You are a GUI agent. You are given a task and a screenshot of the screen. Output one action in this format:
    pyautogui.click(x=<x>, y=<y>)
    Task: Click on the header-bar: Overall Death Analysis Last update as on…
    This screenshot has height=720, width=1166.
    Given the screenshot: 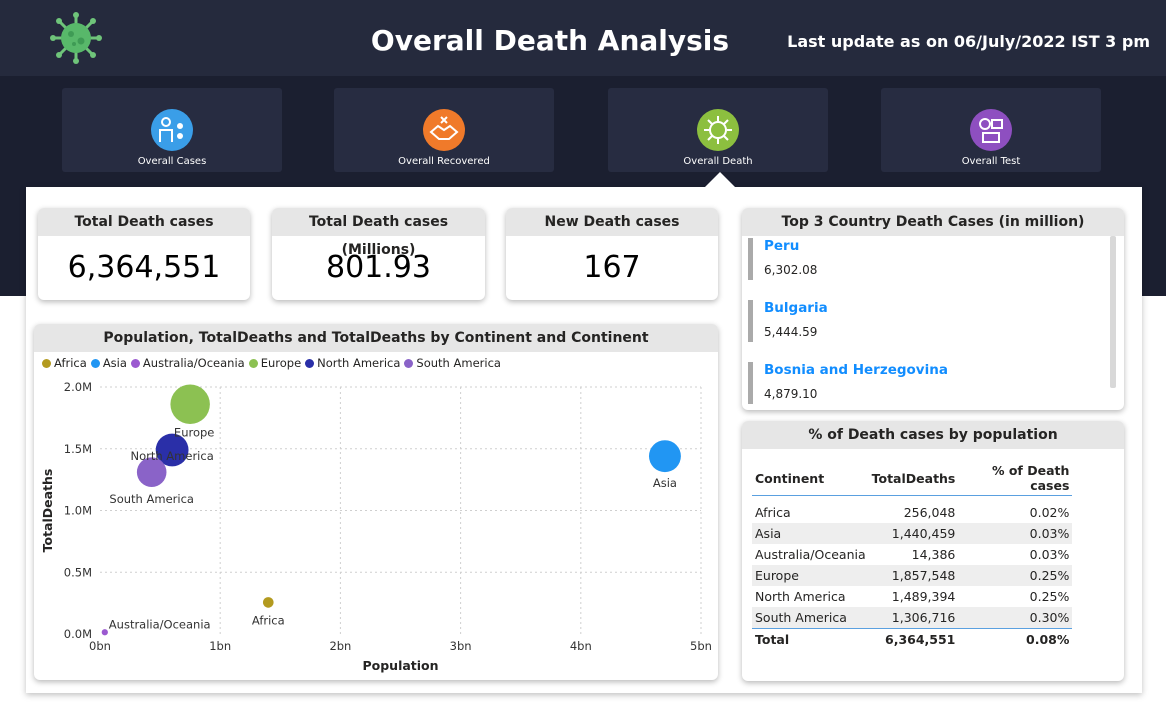 What is the action you would take?
    pyautogui.click(x=583, y=38)
    